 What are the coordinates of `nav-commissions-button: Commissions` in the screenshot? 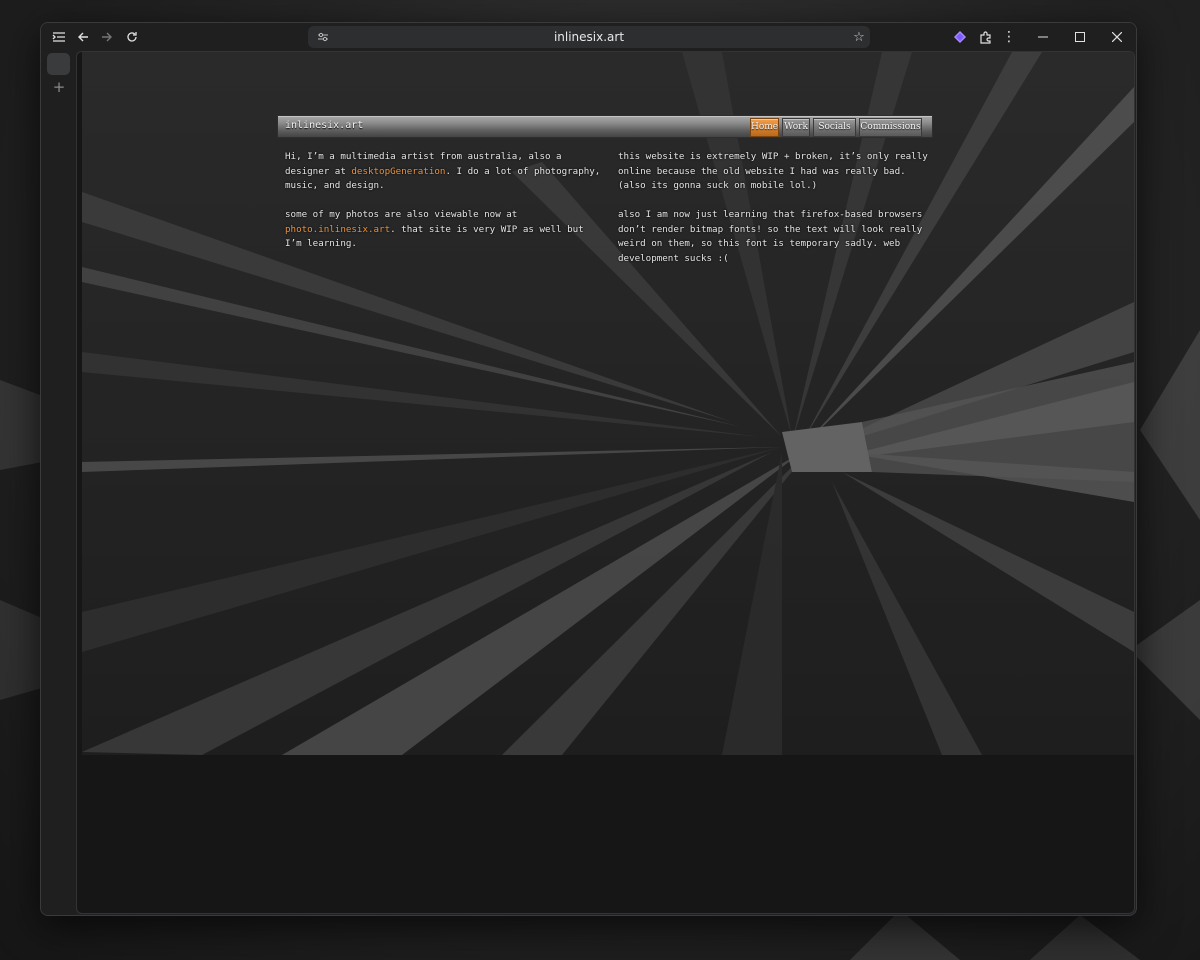 It's located at (890, 127).